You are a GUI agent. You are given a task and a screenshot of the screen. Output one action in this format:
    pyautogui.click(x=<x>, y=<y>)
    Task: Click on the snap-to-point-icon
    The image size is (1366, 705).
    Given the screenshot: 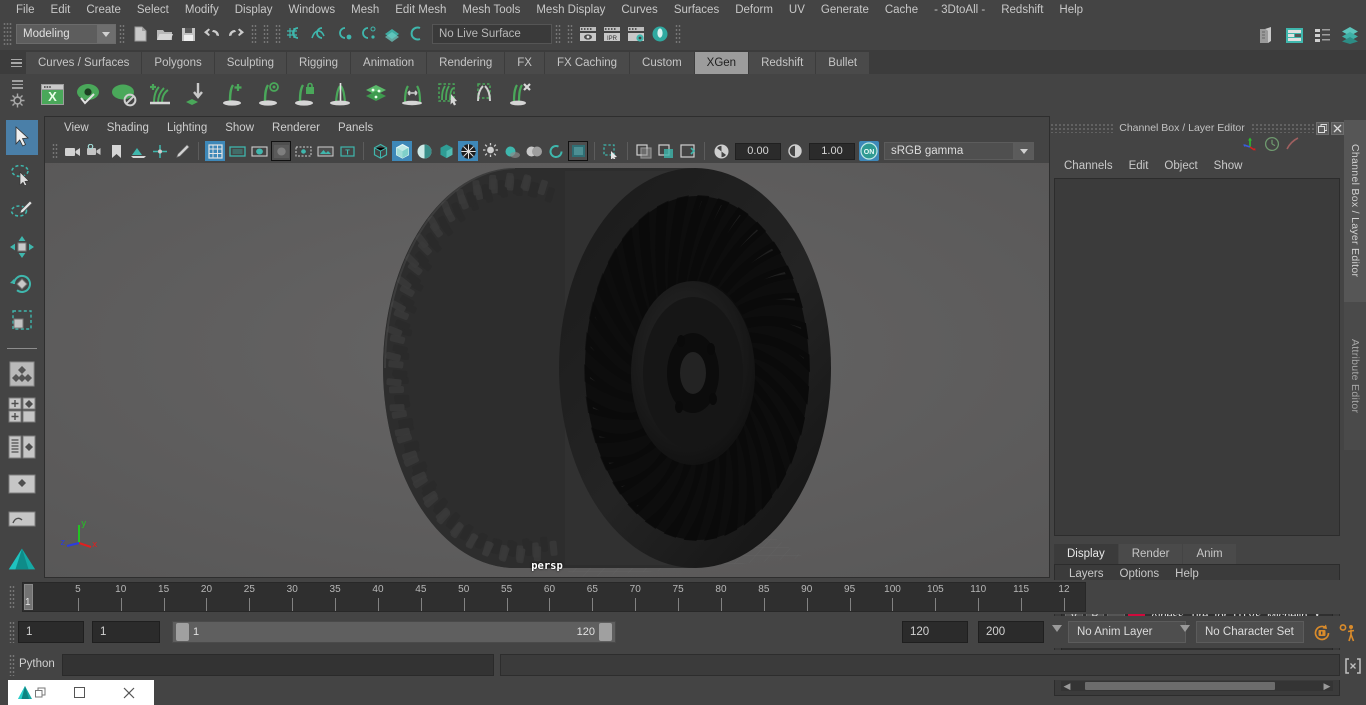 What is the action you would take?
    pyautogui.click(x=344, y=34)
    